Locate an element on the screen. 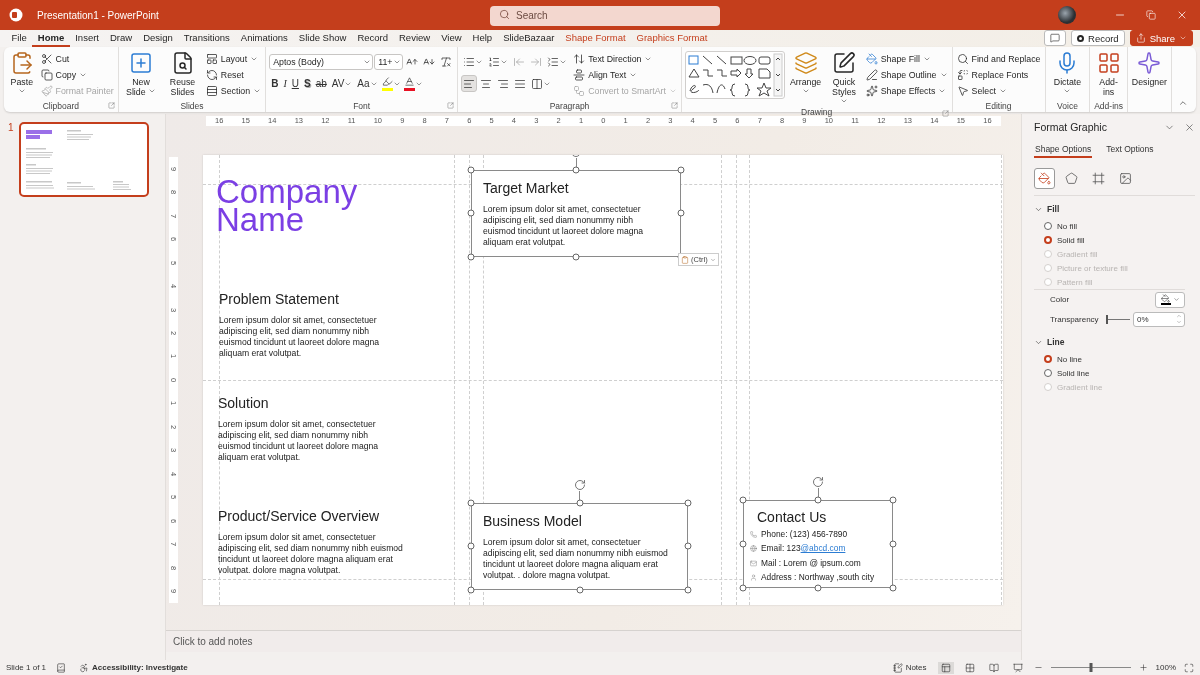 The height and width of the screenshot is (675, 1200). ribbon-tab: Transitions is located at coordinates (207, 38).